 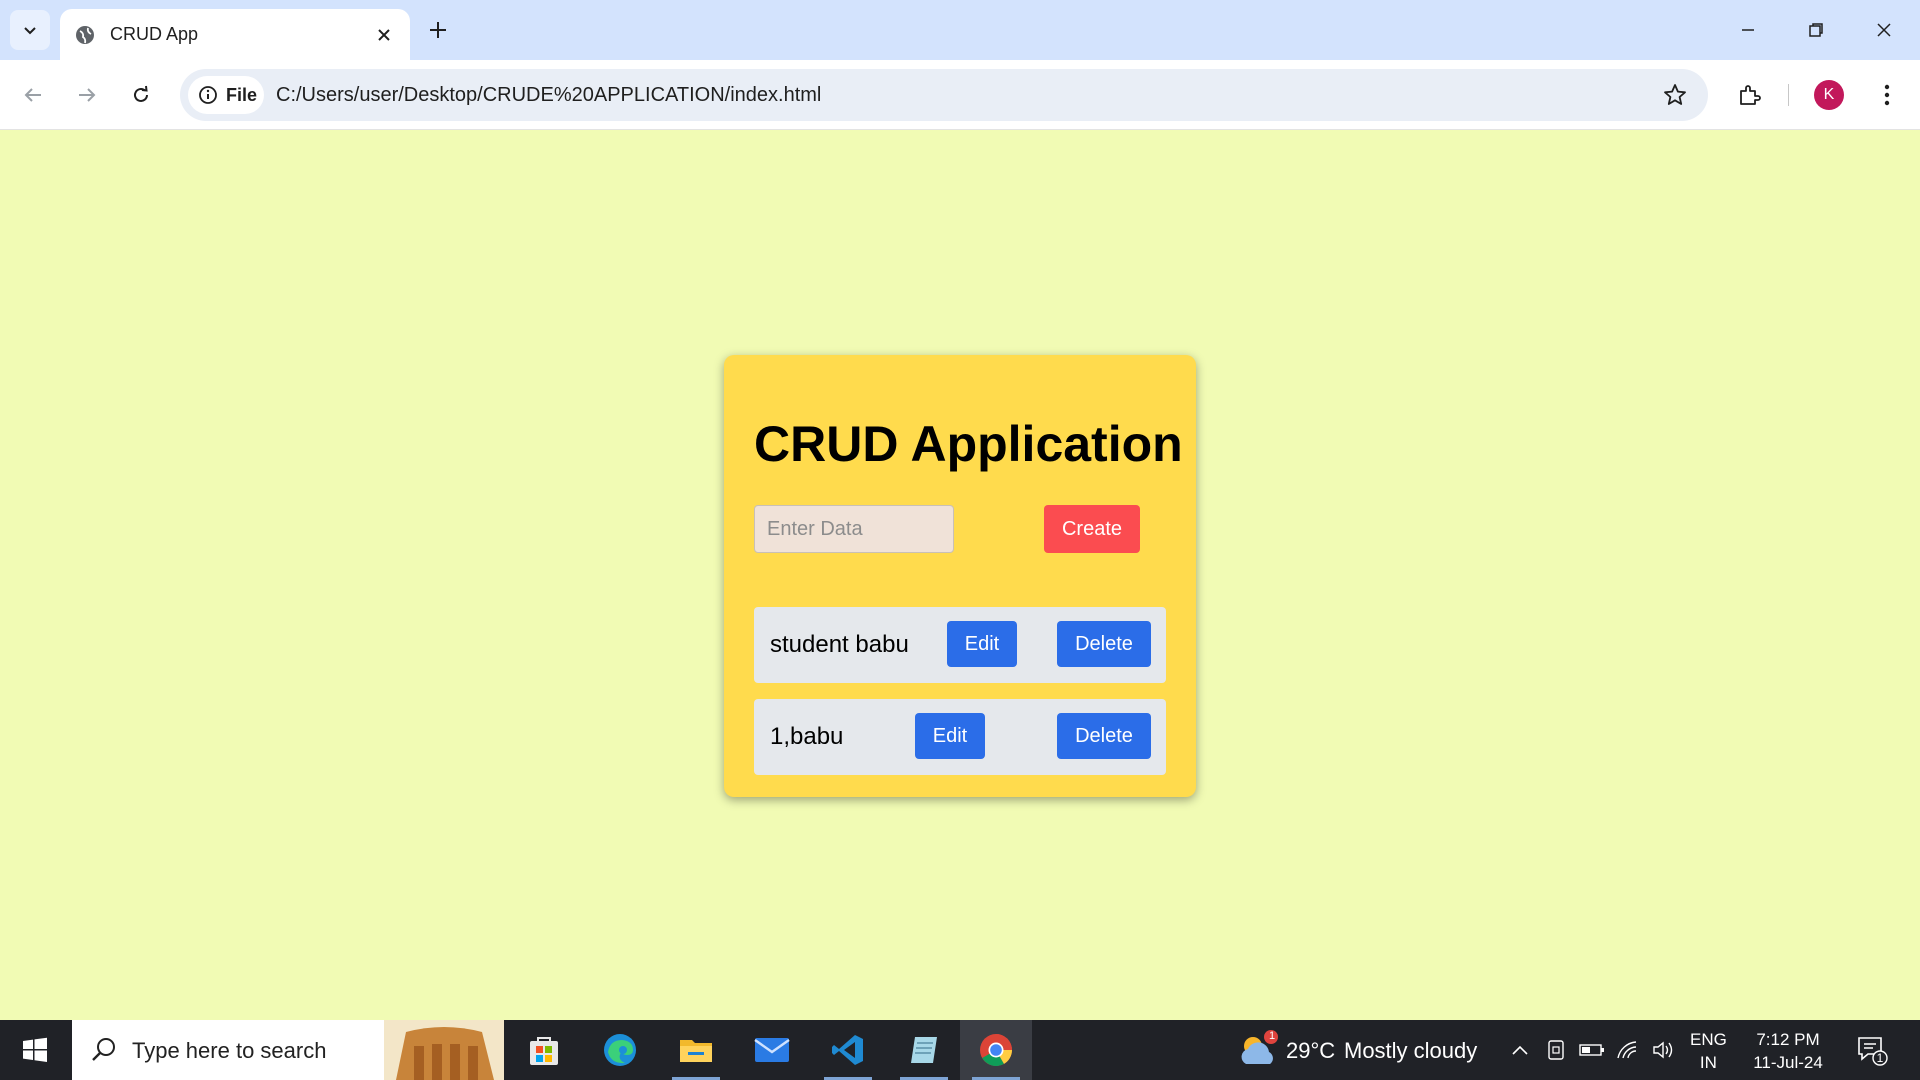 I want to click on network-button, so click(x=1628, y=1050).